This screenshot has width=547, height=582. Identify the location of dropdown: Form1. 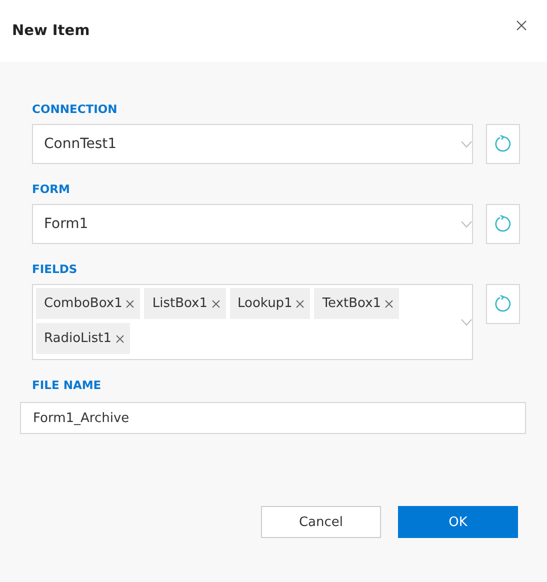
(252, 224).